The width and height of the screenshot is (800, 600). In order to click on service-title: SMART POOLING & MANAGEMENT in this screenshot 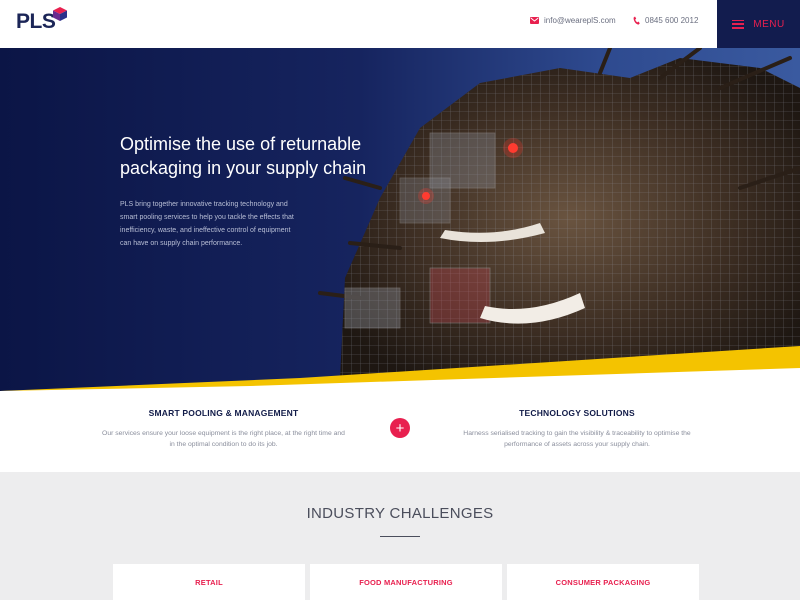, I will do `click(223, 413)`.